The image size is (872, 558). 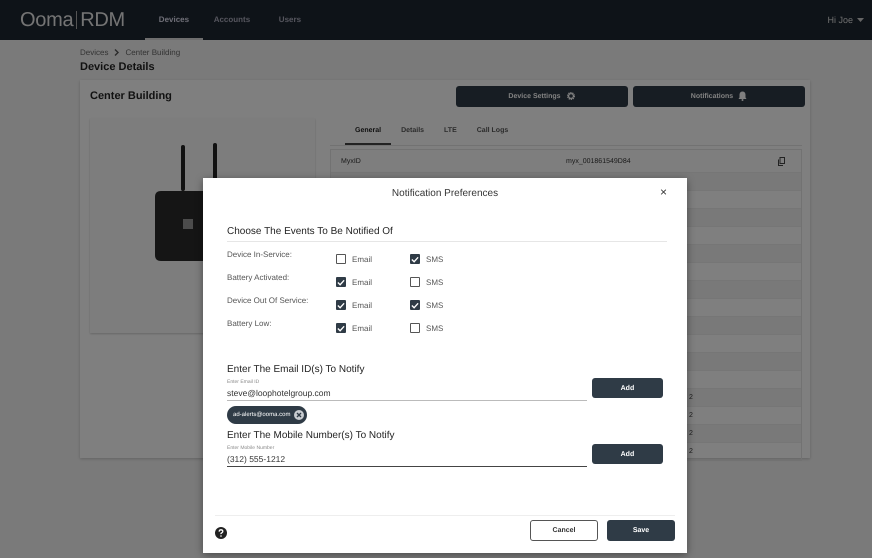 I want to click on help-icon, so click(x=221, y=533).